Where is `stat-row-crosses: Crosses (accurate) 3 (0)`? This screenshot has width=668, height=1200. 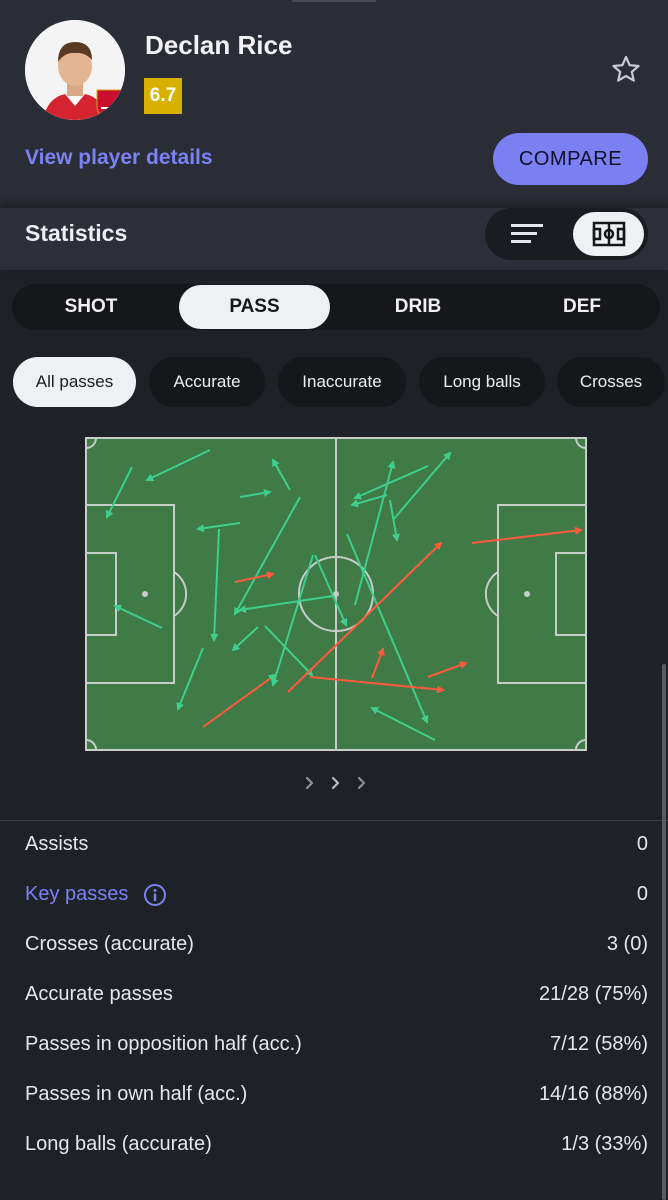
stat-row-crosses: Crosses (accurate) 3 (0) is located at coordinates (336, 948).